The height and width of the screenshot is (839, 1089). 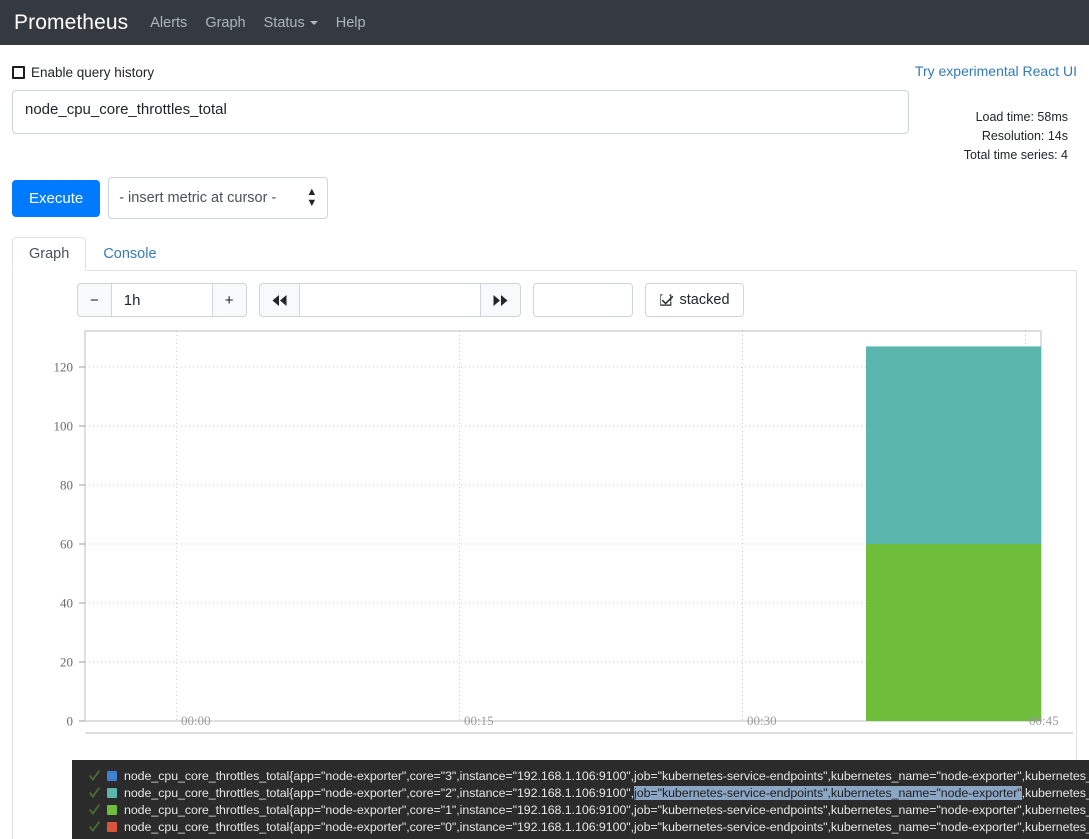 I want to click on nav-label-alerts: Alerts, so click(x=169, y=22).